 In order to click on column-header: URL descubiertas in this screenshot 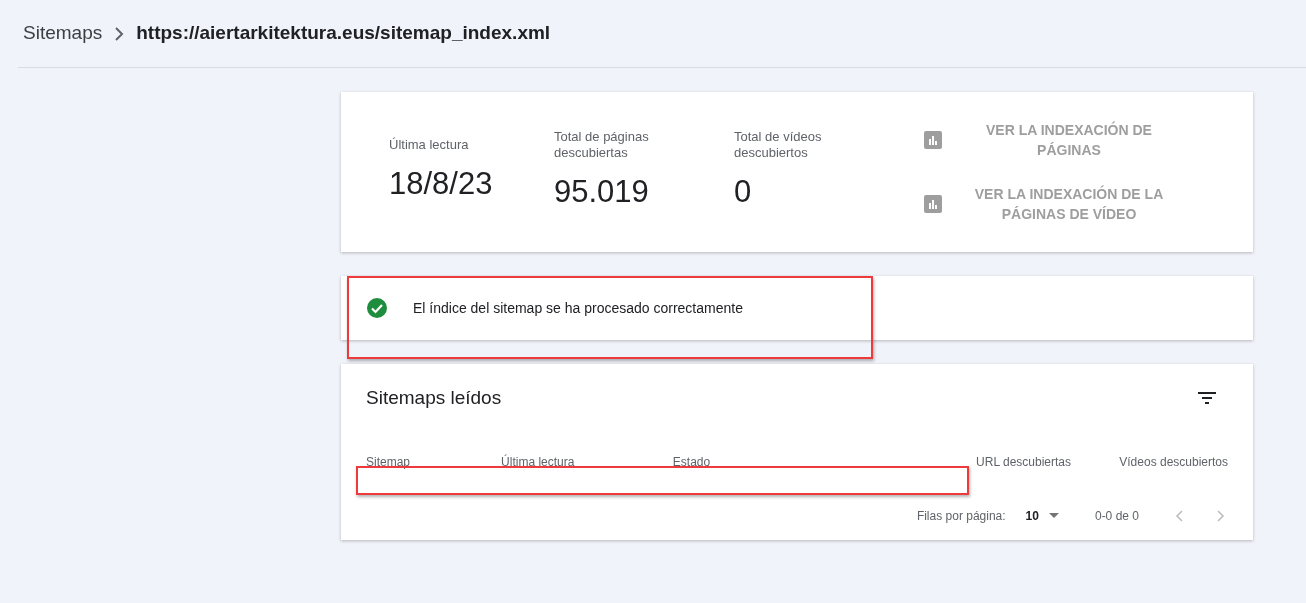, I will do `click(977, 461)`.